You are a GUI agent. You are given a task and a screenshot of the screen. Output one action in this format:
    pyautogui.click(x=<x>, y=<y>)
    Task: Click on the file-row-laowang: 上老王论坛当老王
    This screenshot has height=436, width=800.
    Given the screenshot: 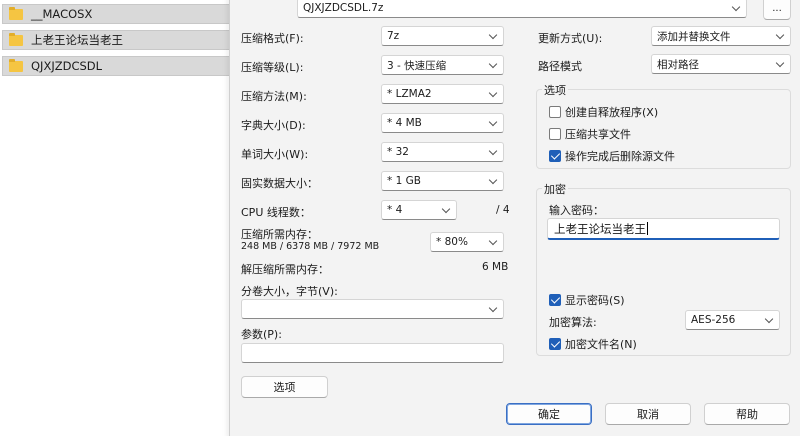 What is the action you would take?
    pyautogui.click(x=117, y=40)
    